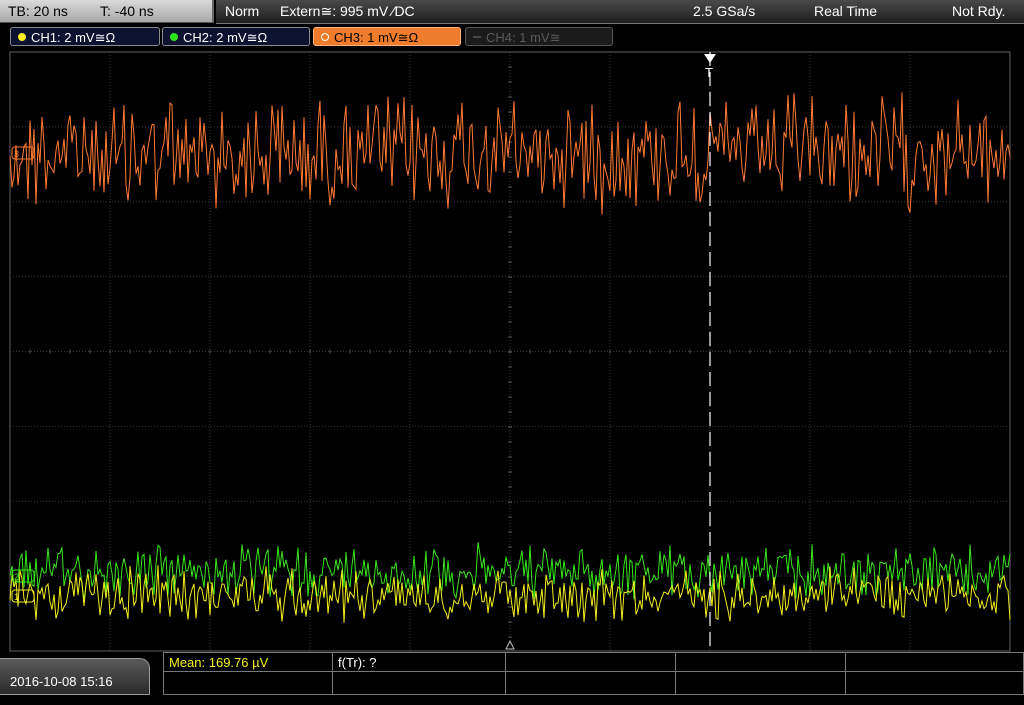 The width and height of the screenshot is (1024, 705). I want to click on tab-ch4: CH4: 1 mV≅, so click(539, 36).